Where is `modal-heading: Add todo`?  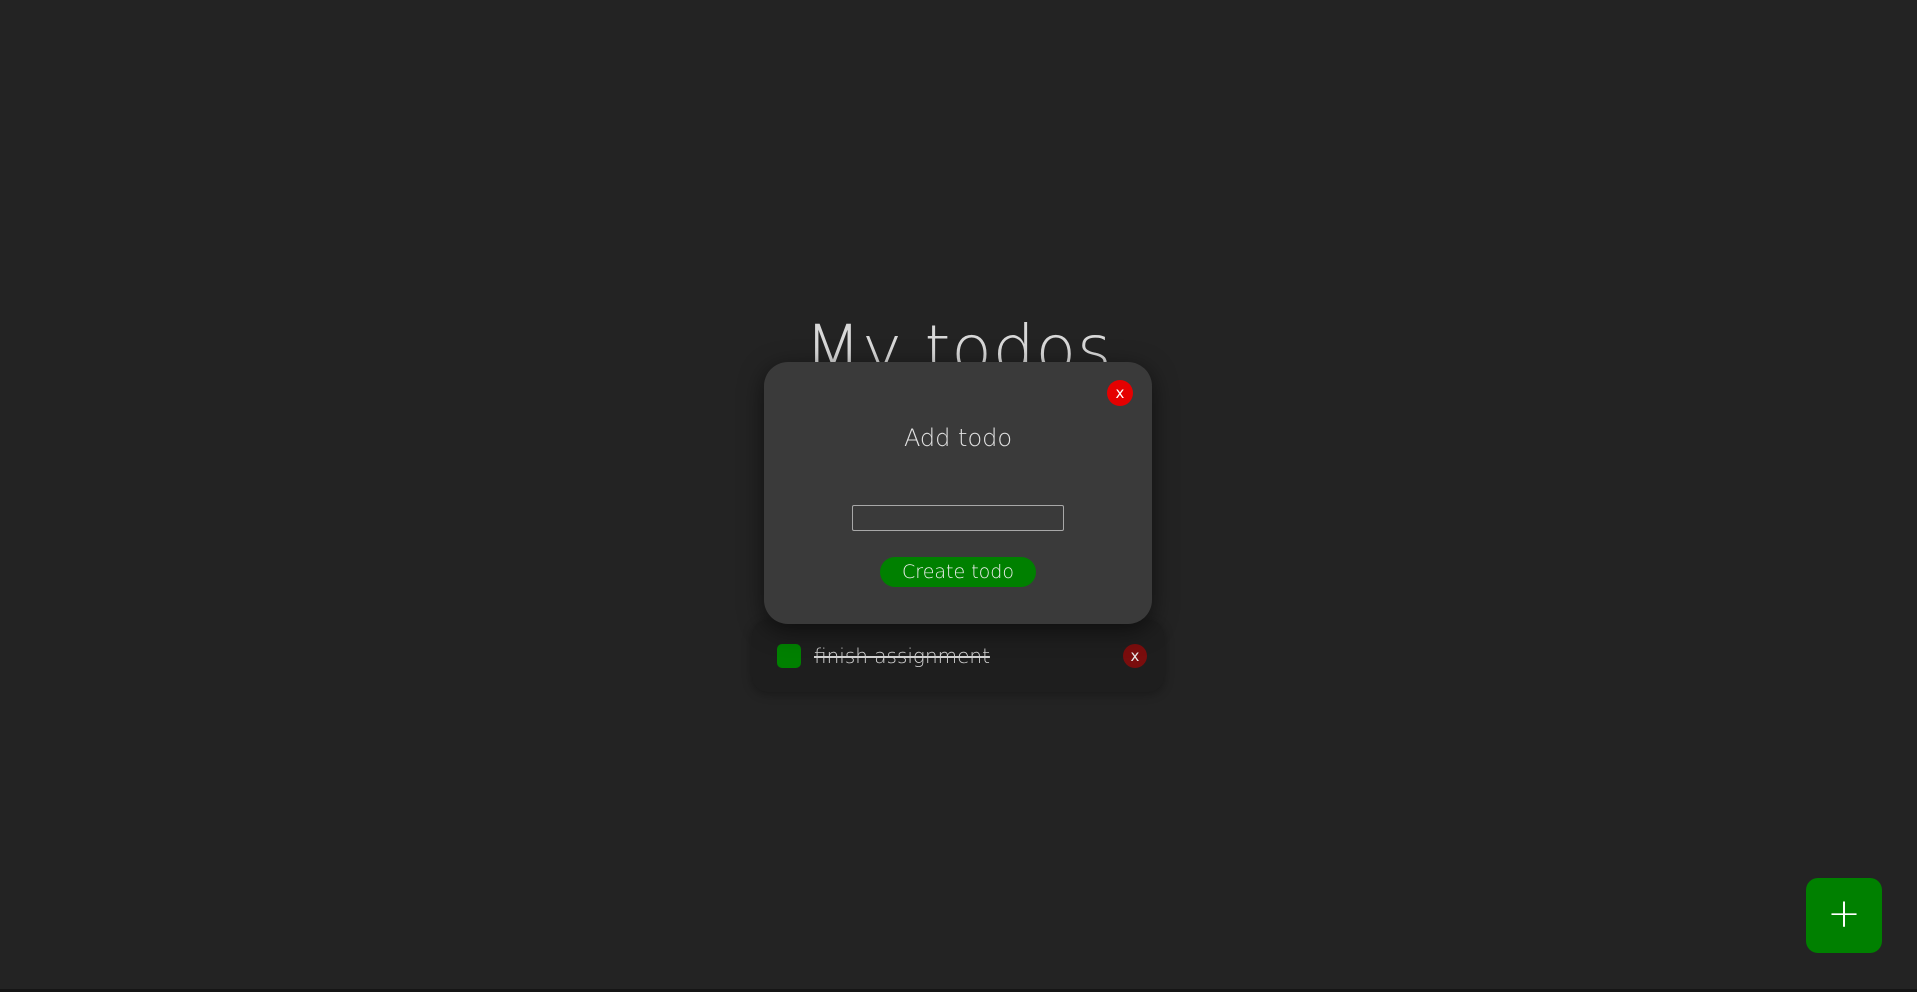
modal-heading: Add todo is located at coordinates (958, 438).